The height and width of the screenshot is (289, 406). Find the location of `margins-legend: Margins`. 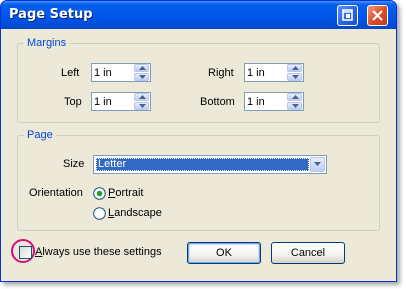

margins-legend: Margins is located at coordinates (47, 43).